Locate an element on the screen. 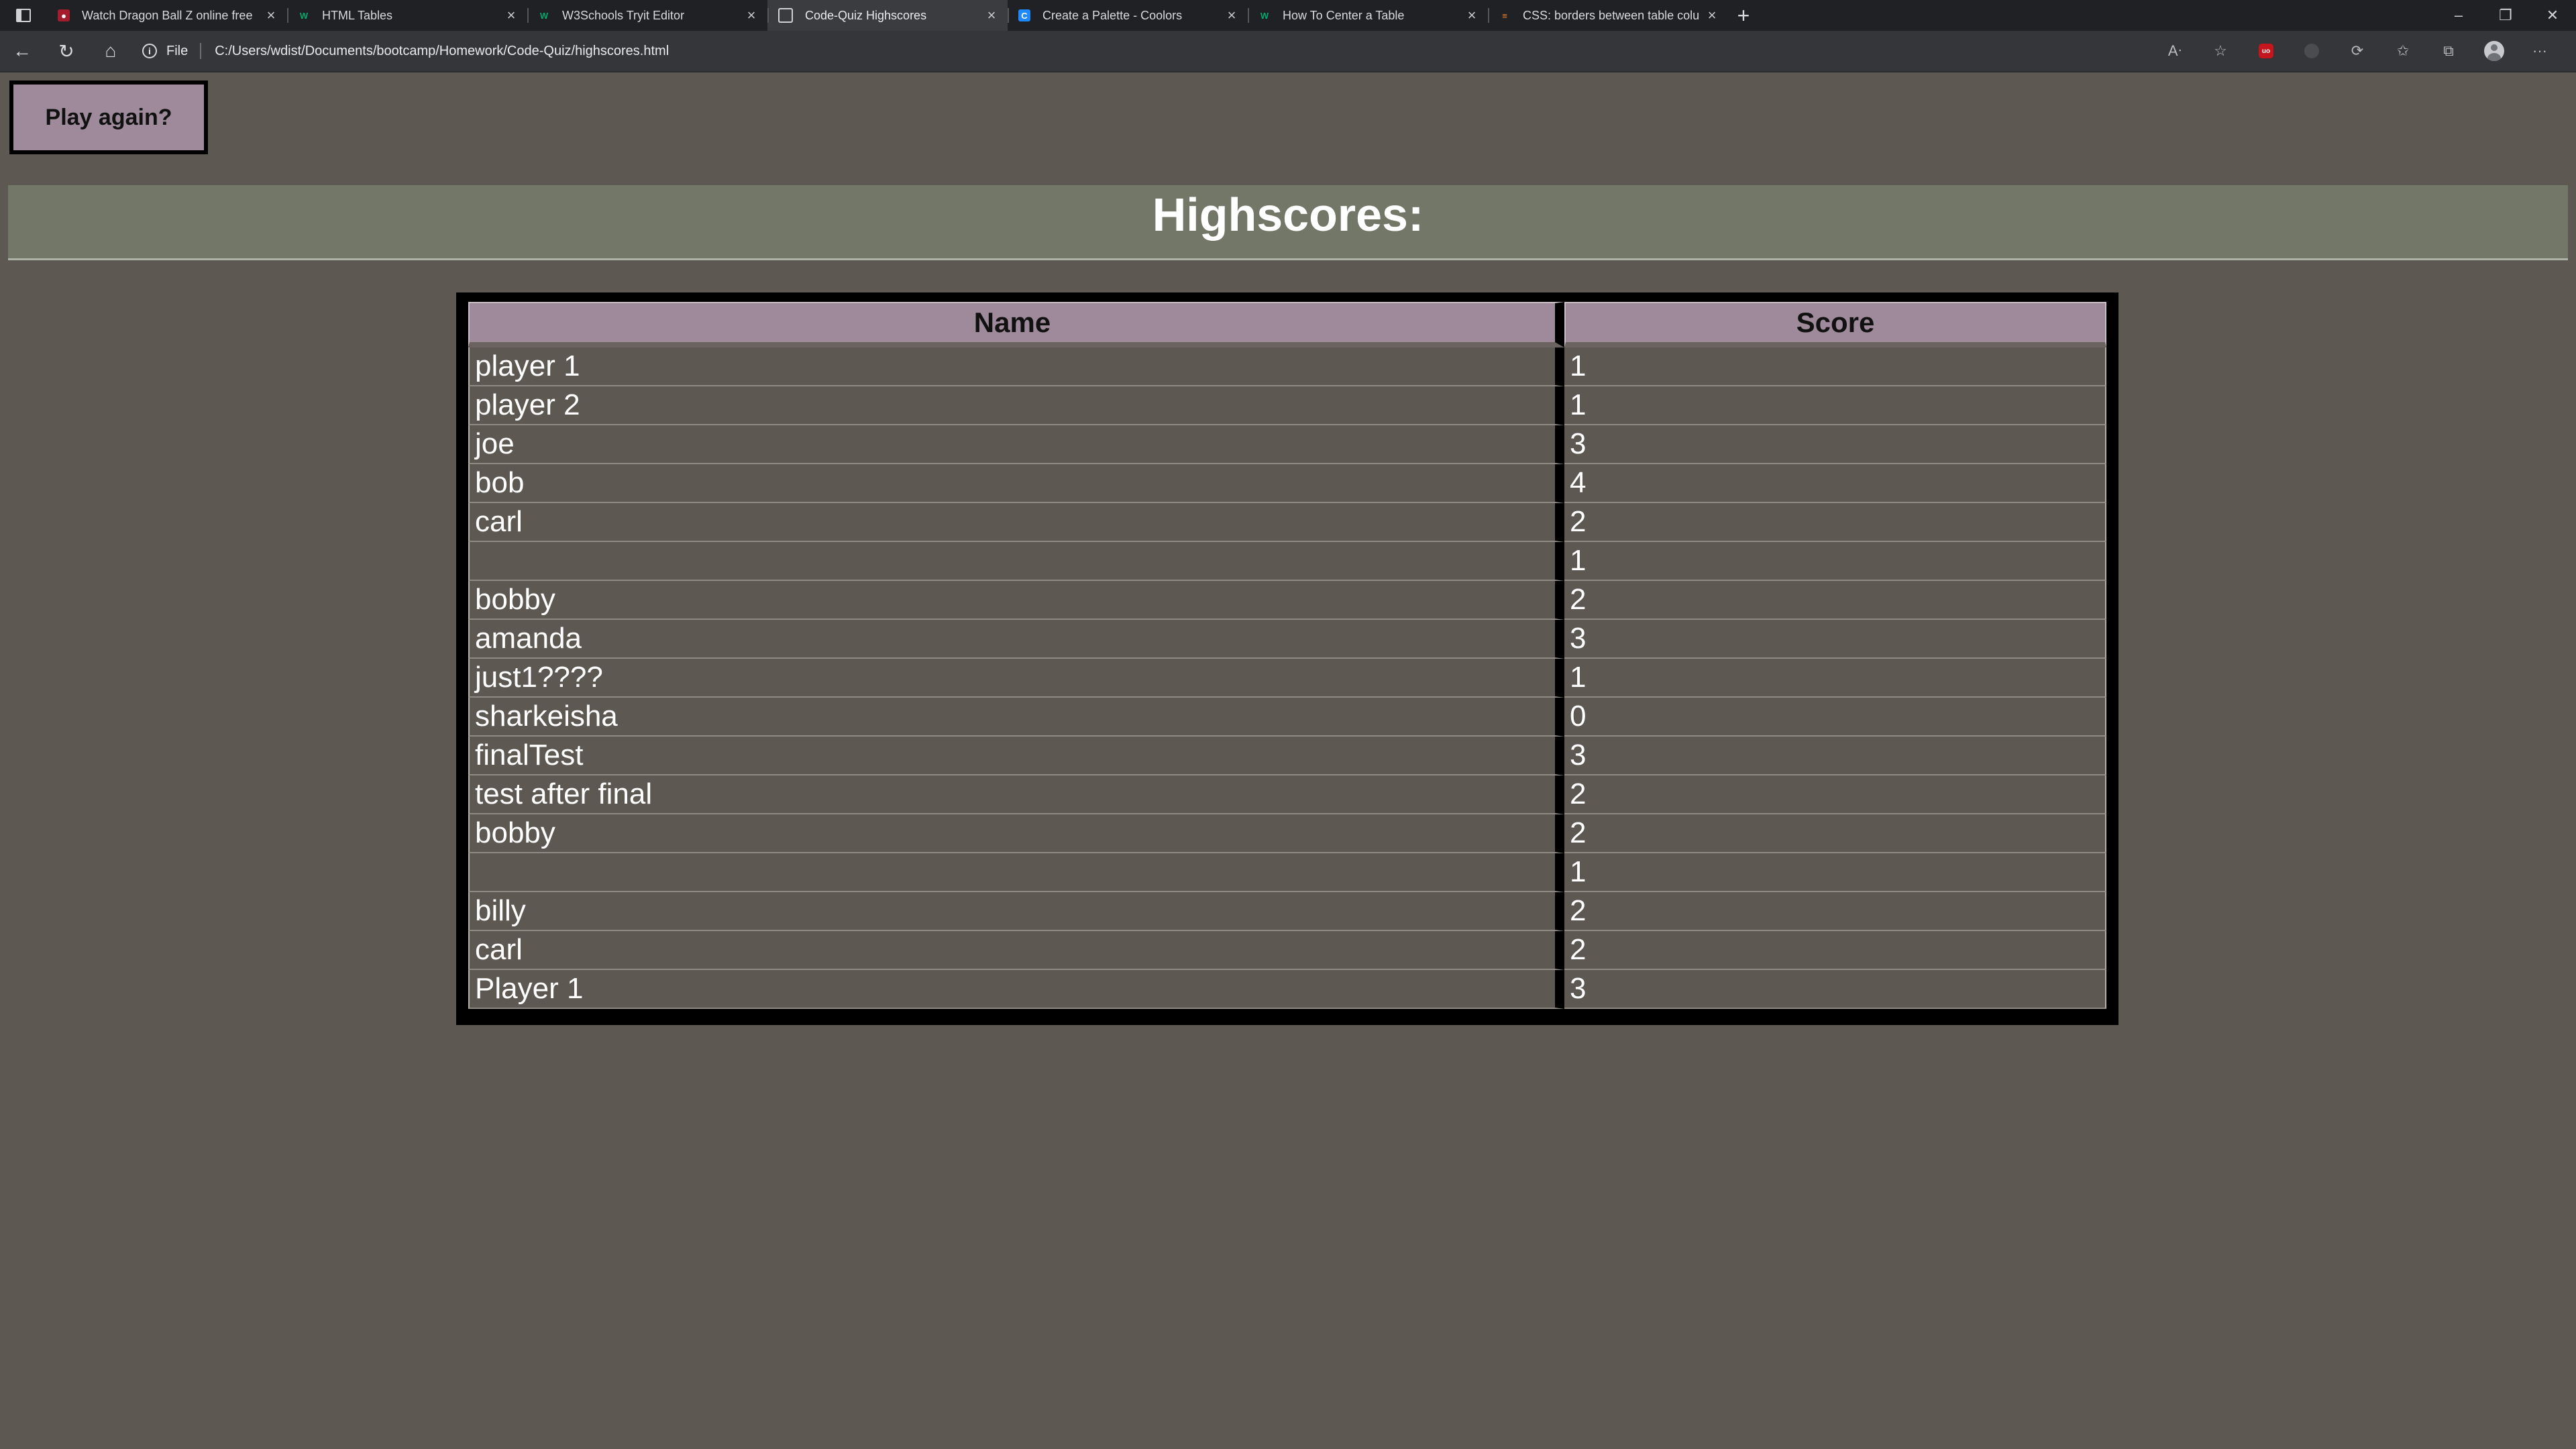  table-row: amanda 3 is located at coordinates (1287, 639).